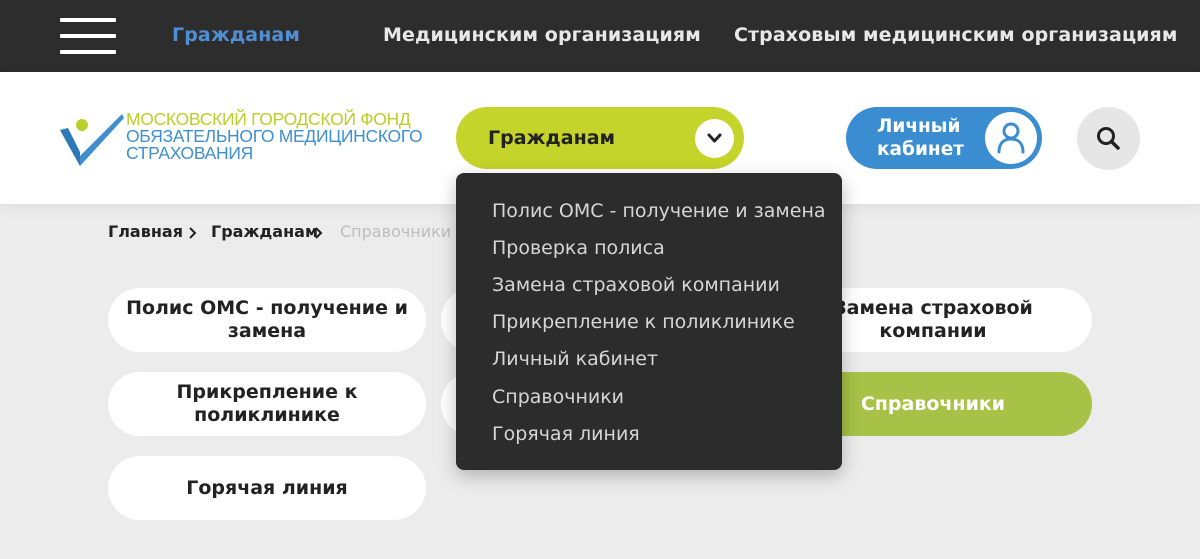  Describe the element at coordinates (189, 153) in the screenshot. I see `logo-line-3: страхования` at that location.